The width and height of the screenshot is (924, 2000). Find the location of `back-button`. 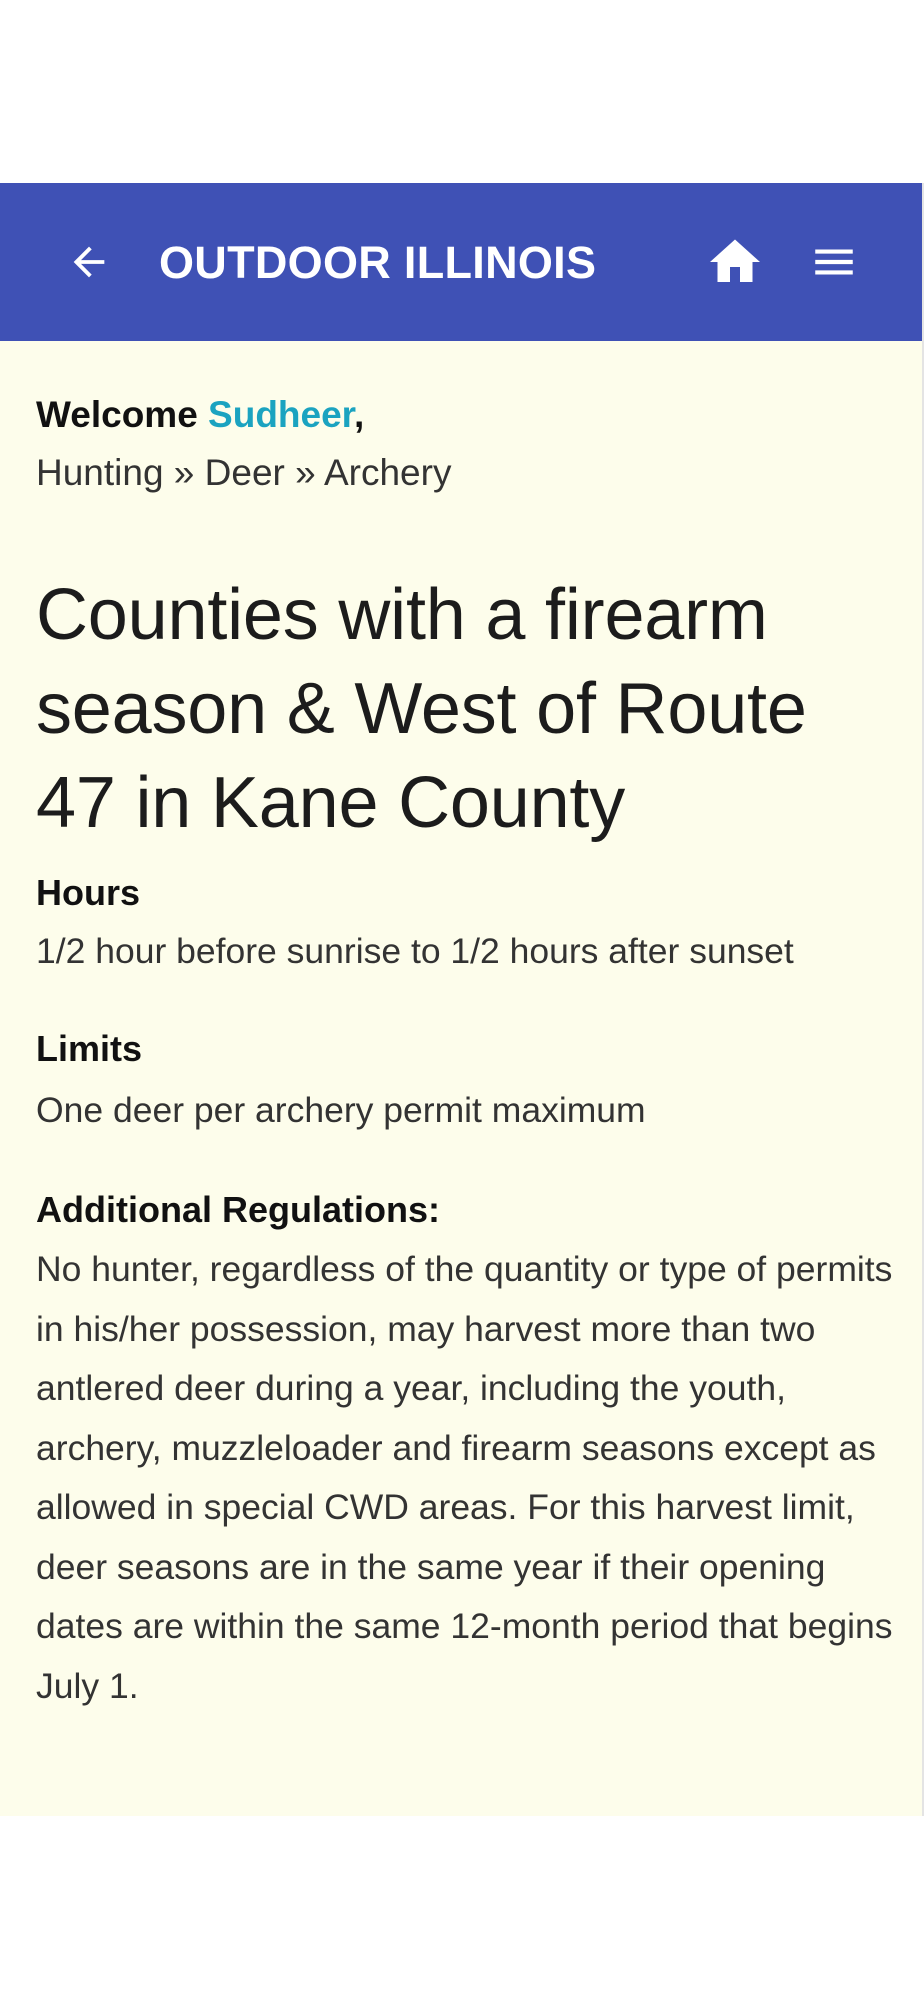

back-button is located at coordinates (89, 262).